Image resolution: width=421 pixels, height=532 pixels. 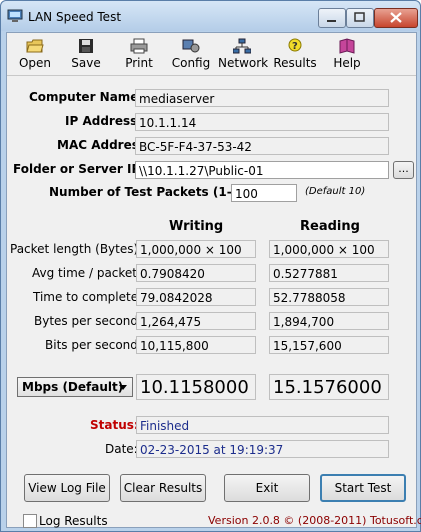 What do you see at coordinates (262, 122) in the screenshot?
I see `ip-address-field: 10.1.1.14` at bounding box center [262, 122].